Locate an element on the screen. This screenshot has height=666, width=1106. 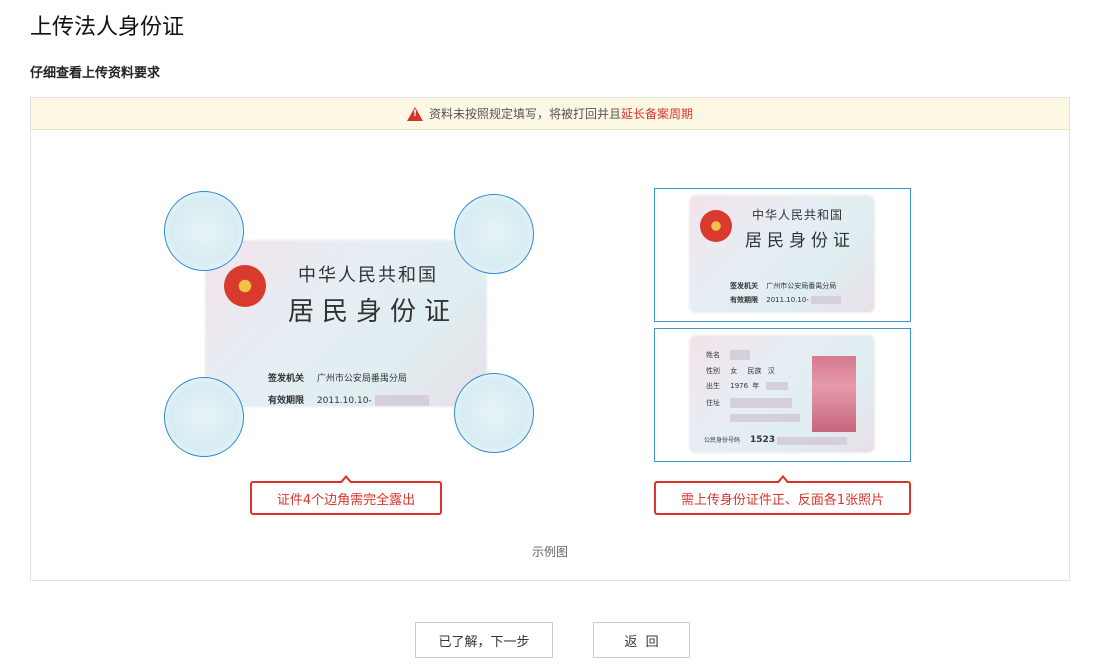
back-id-row: 公民身份号码 1523 is located at coordinates (775, 440).